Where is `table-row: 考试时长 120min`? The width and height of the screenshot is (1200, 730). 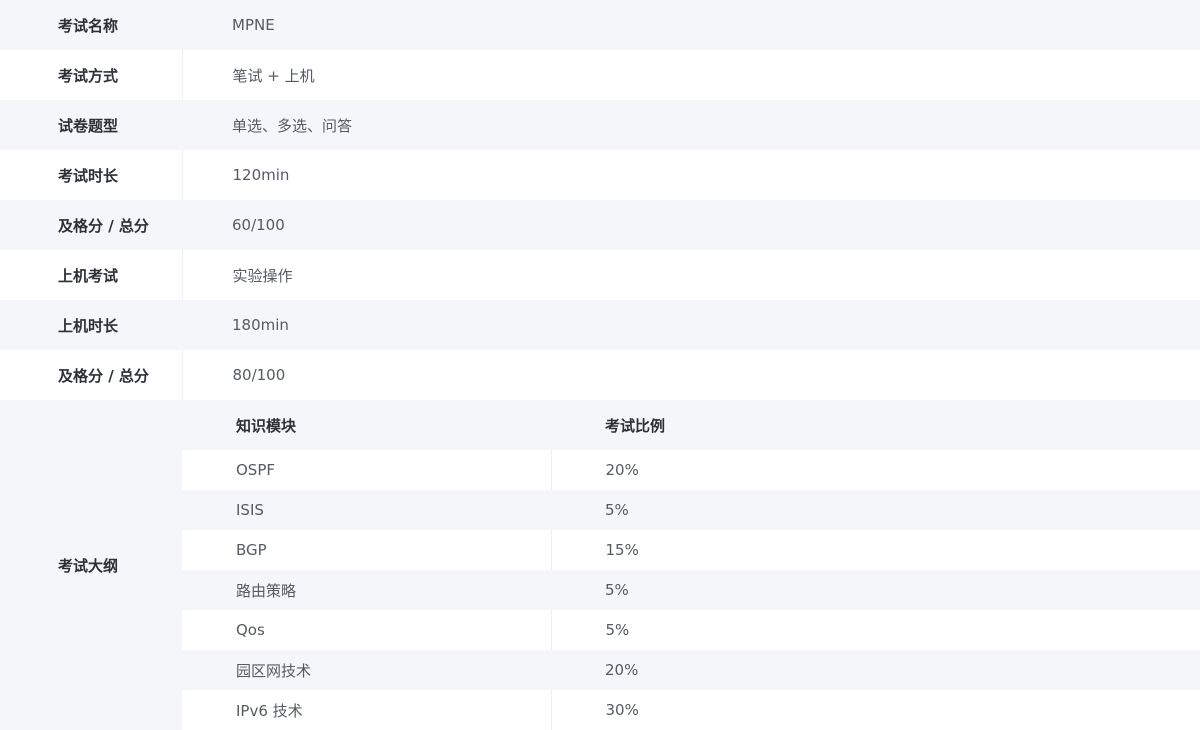 table-row: 考试时长 120min is located at coordinates (600, 175).